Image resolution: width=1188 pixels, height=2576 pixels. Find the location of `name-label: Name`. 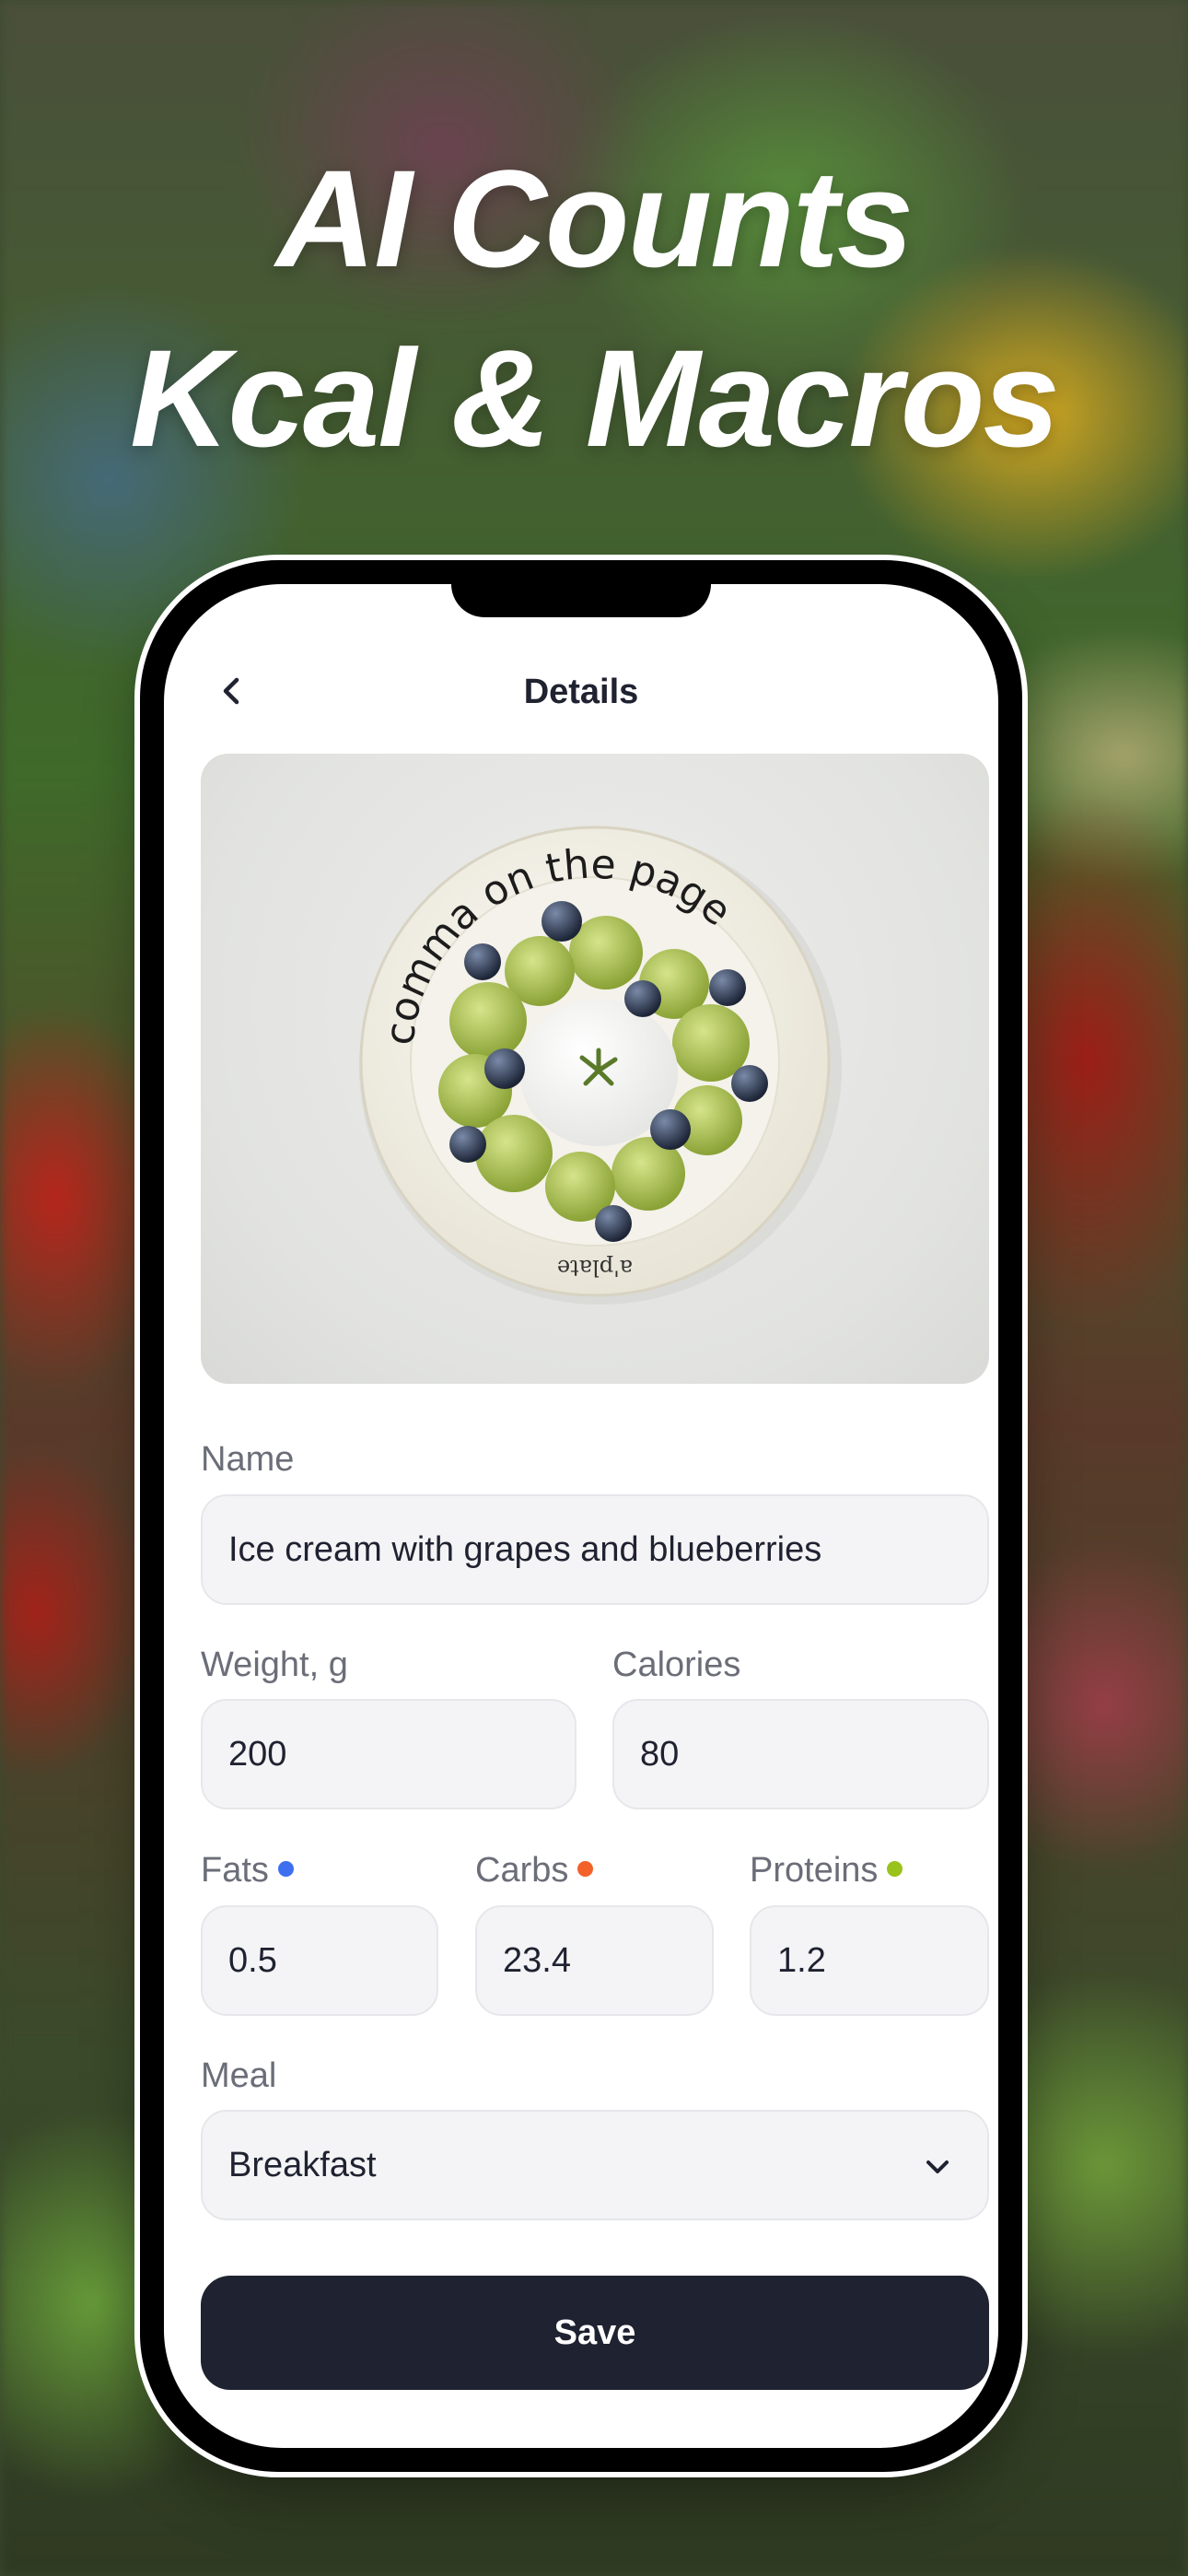

name-label: Name is located at coordinates (248, 1459).